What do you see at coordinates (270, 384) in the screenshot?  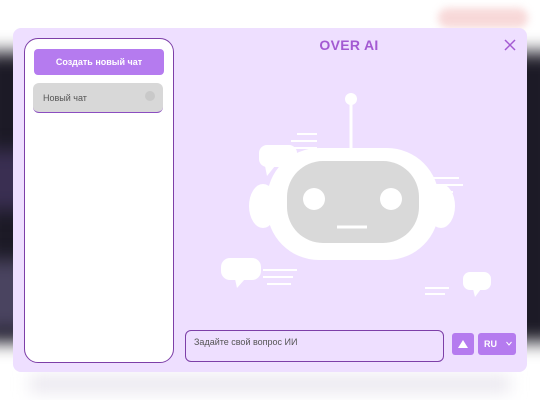 I see `background-shadow` at bounding box center [270, 384].